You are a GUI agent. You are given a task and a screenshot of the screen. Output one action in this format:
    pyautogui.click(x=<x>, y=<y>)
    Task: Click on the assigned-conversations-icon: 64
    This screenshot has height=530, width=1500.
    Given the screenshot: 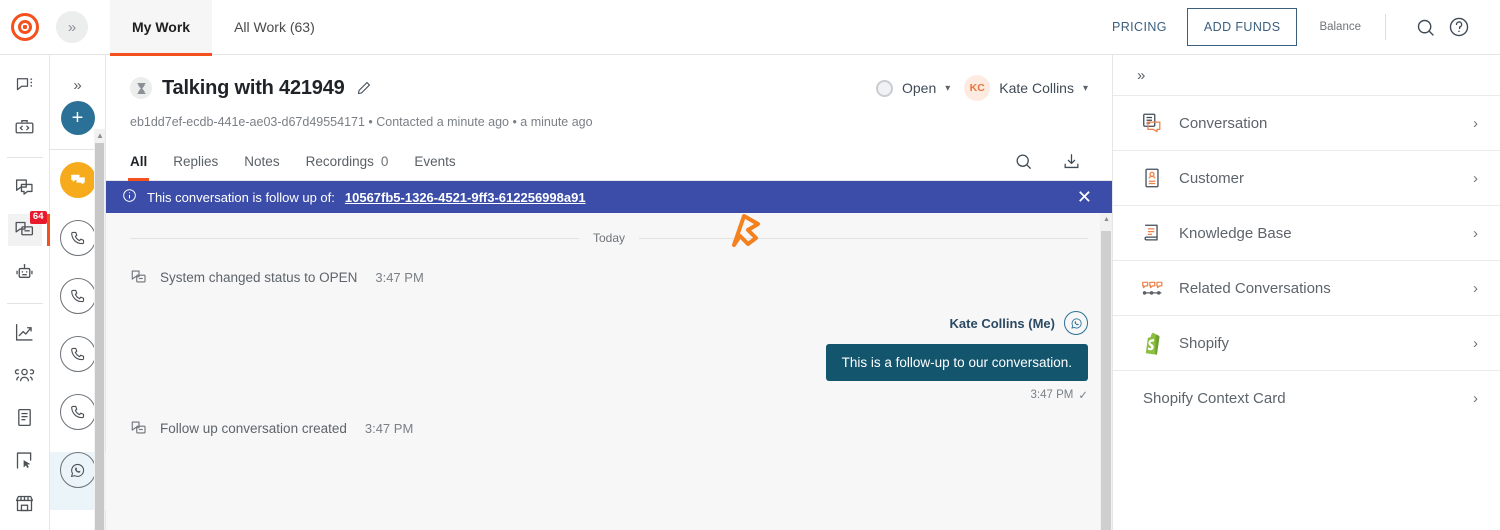 What is the action you would take?
    pyautogui.click(x=28, y=228)
    